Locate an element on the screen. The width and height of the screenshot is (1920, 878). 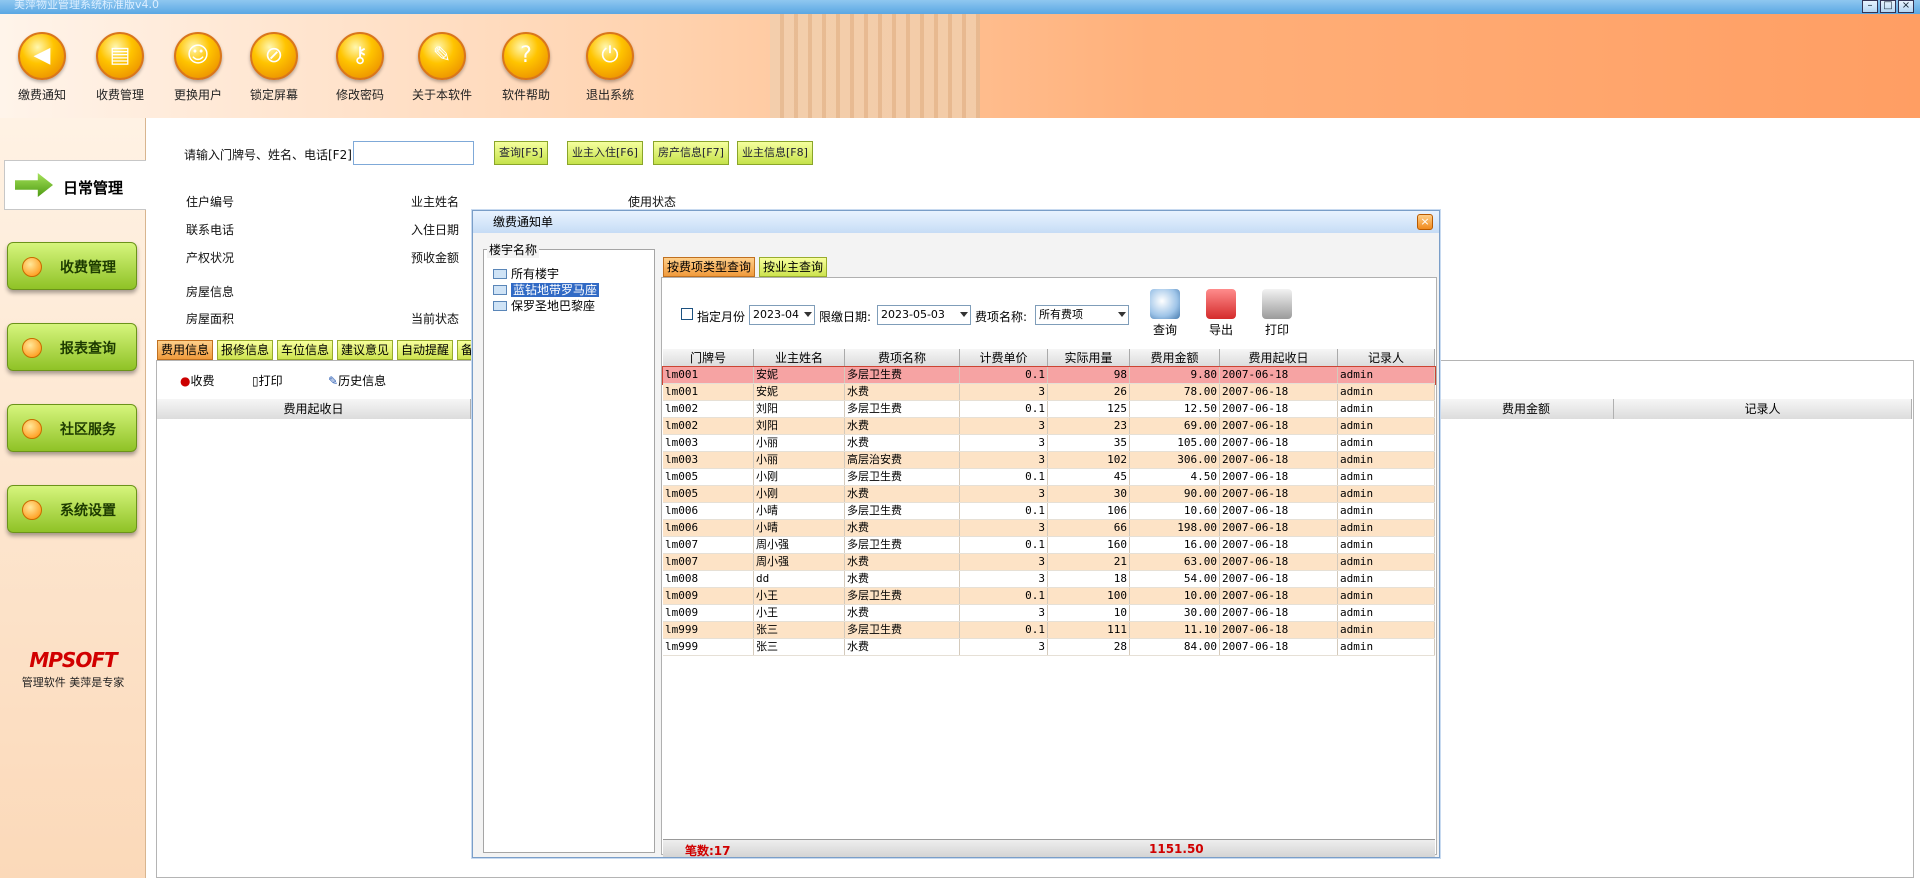
grid-column-header: 费用金额 is located at coordinates (1175, 357).